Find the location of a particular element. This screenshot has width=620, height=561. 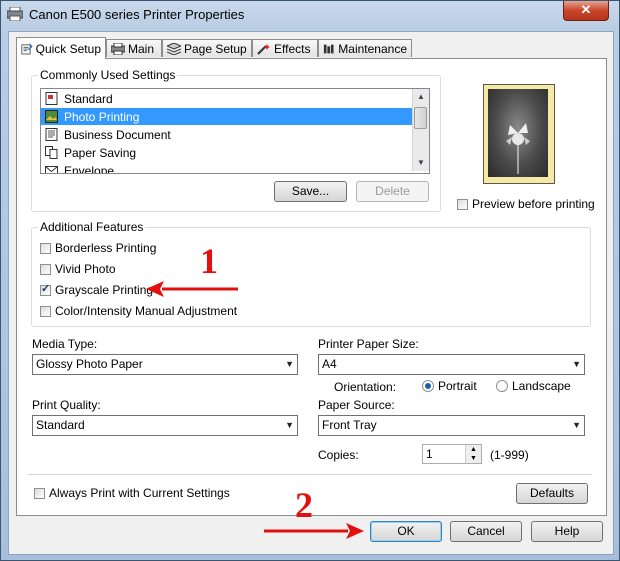

color-intensity-checkbox: Color/Intensity Manual Adjustment is located at coordinates (138, 311).